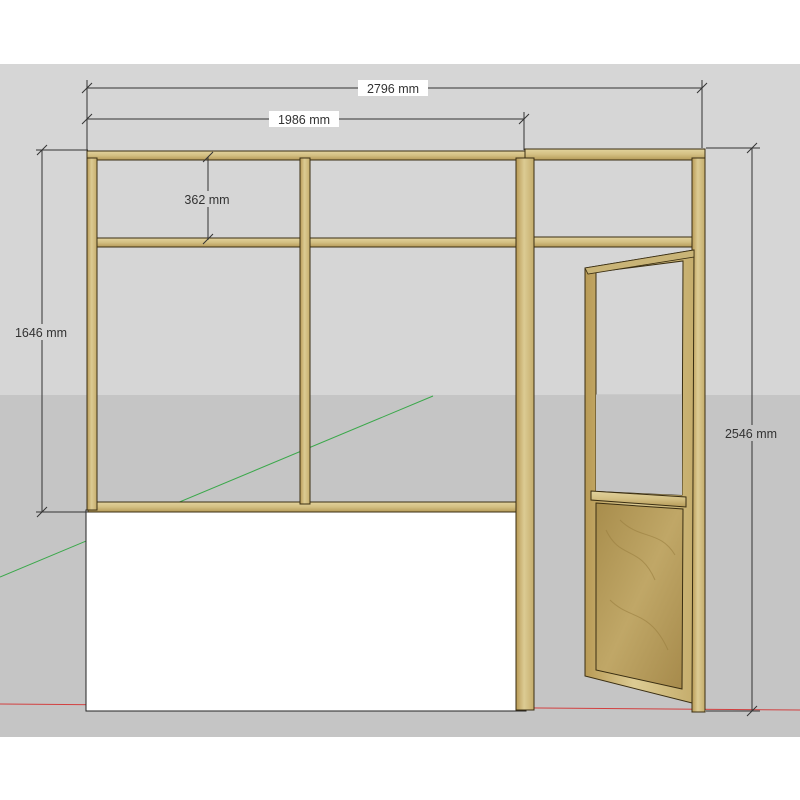 The height and width of the screenshot is (800, 800). What do you see at coordinates (304, 120) in the screenshot?
I see `dim-glazed-label: 1986 mm` at bounding box center [304, 120].